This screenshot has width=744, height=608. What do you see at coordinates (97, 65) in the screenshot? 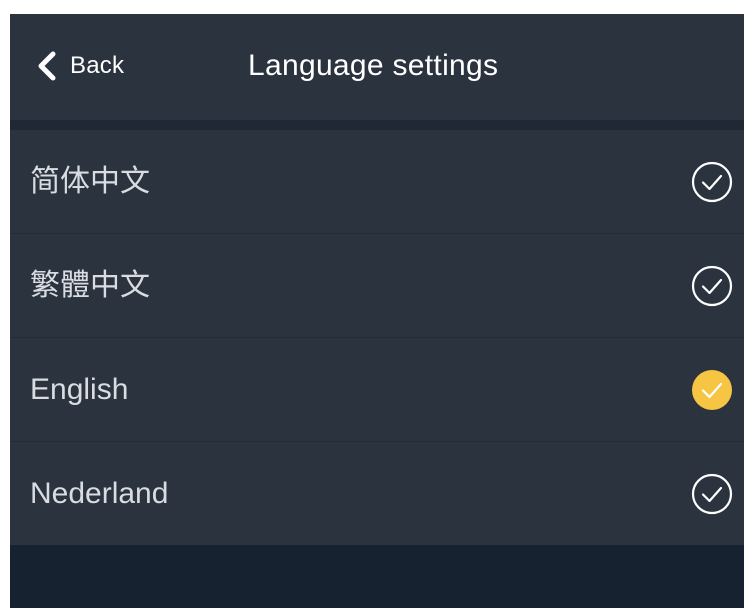
I see `back-label: Back` at bounding box center [97, 65].